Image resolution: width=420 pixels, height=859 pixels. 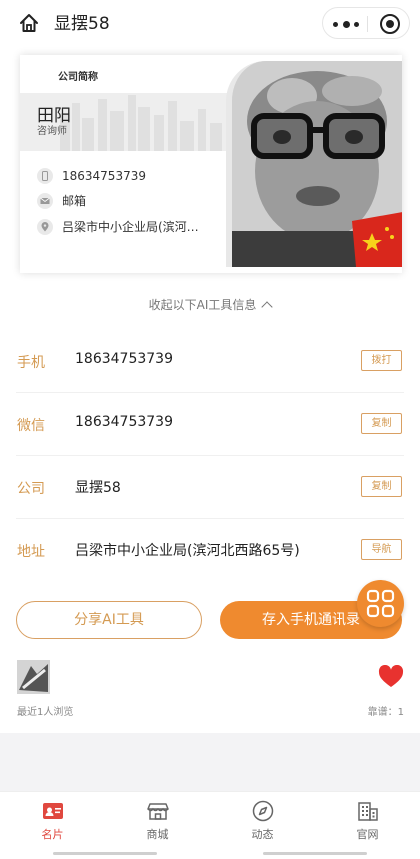 I want to click on mail-icon, so click(x=45, y=200).